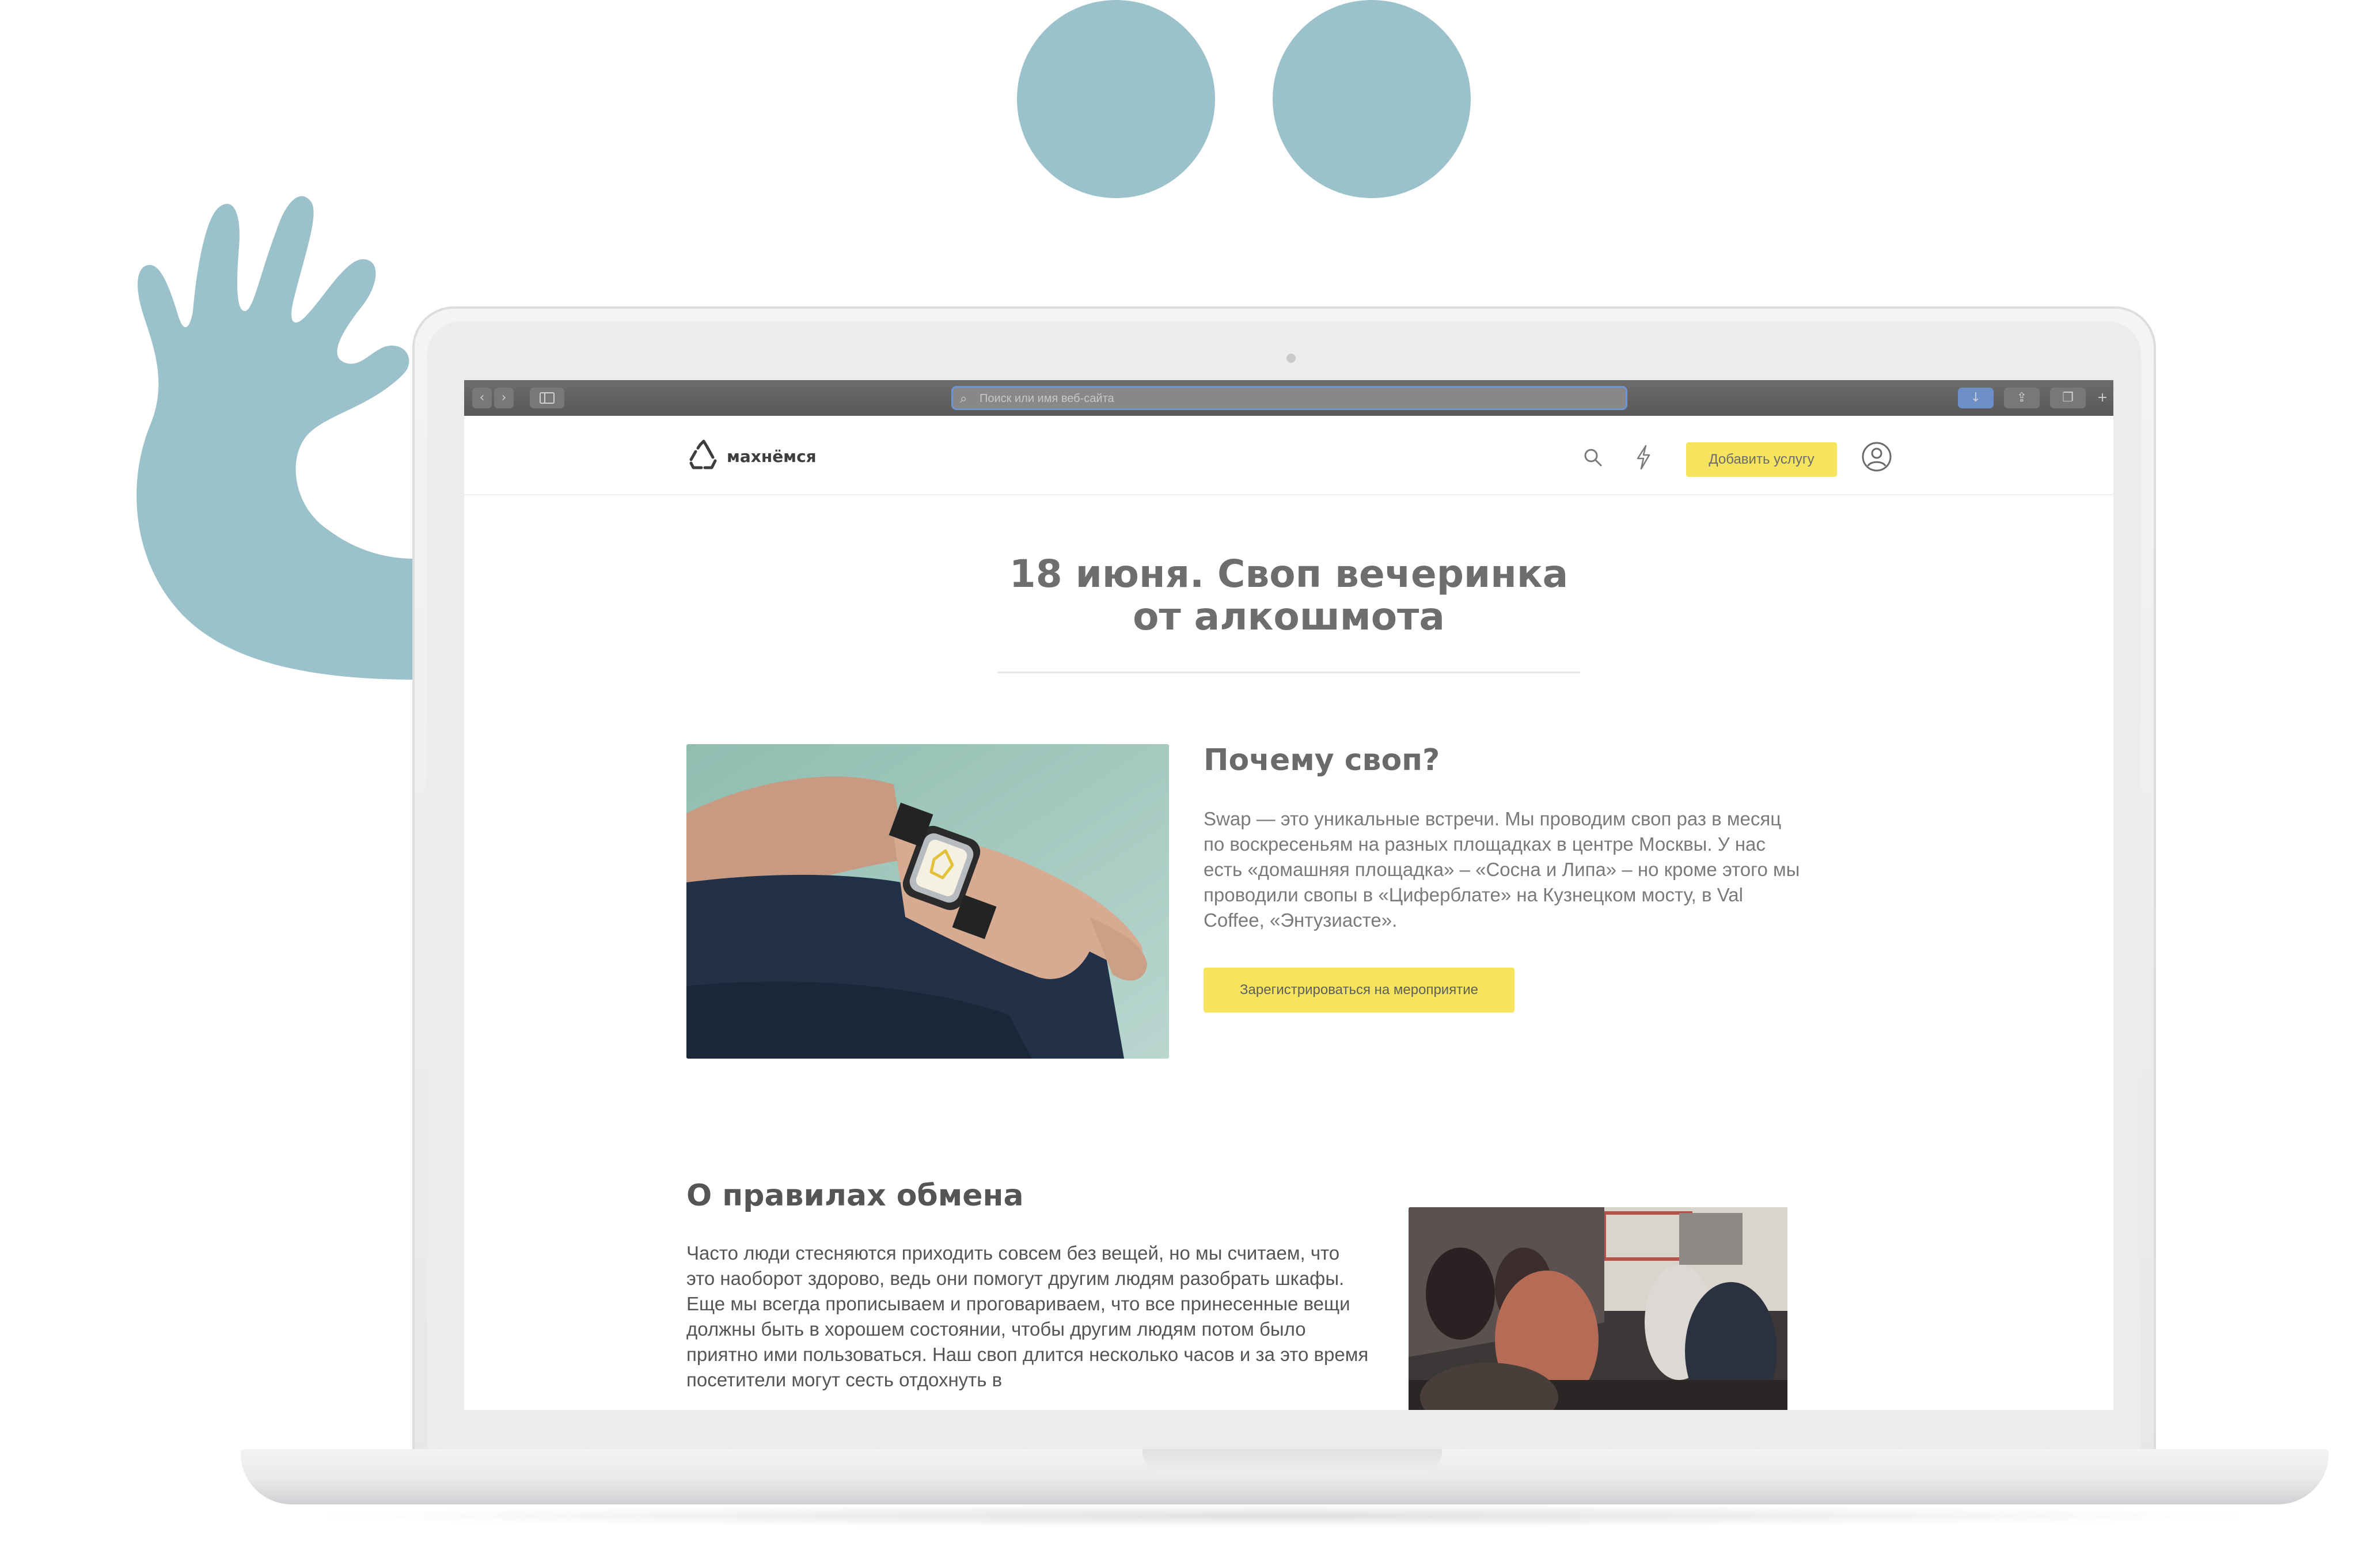 This screenshot has width=2380, height=1562. What do you see at coordinates (1292, 1461) in the screenshot?
I see `laptop-base-notch` at bounding box center [1292, 1461].